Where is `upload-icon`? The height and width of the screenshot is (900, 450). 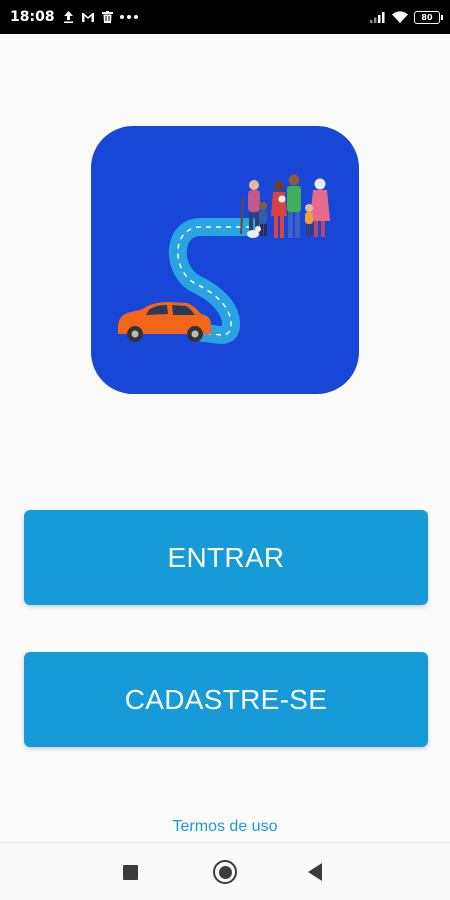 upload-icon is located at coordinates (68, 17).